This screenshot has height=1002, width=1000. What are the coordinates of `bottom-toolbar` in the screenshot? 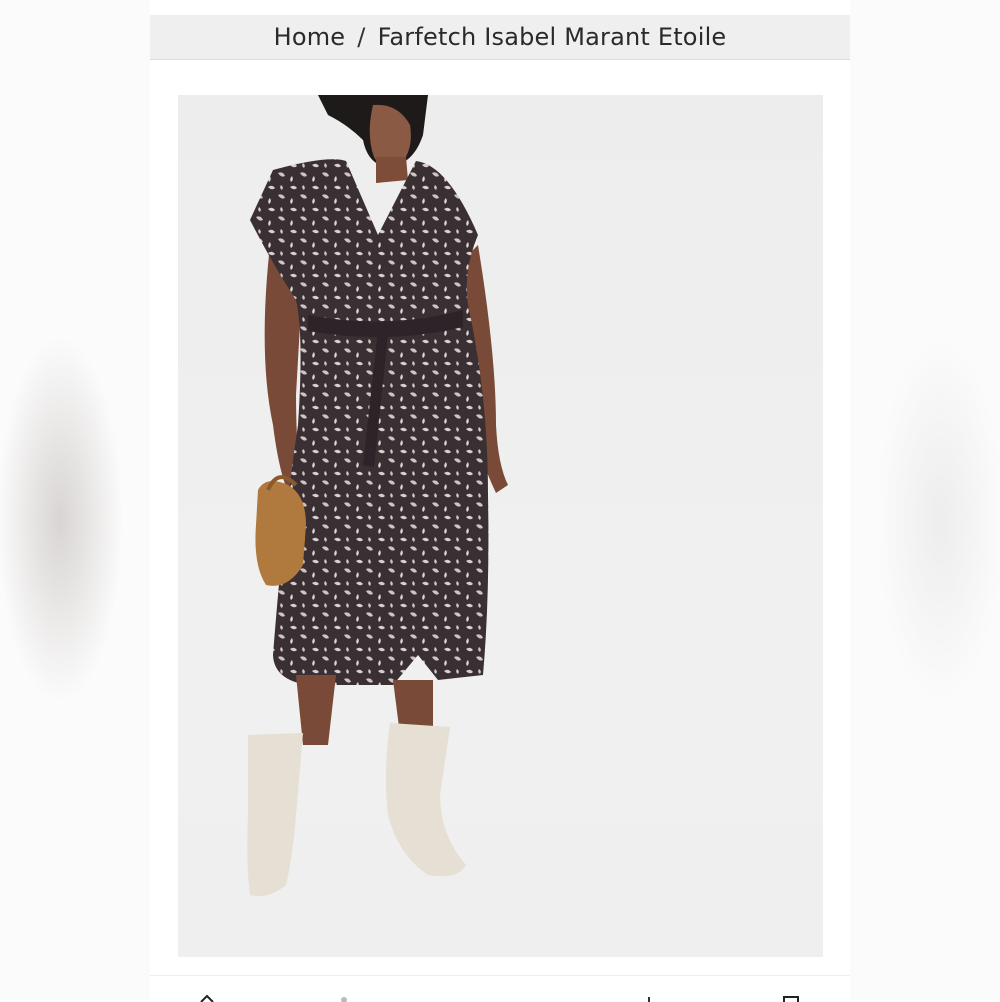 It's located at (500, 988).